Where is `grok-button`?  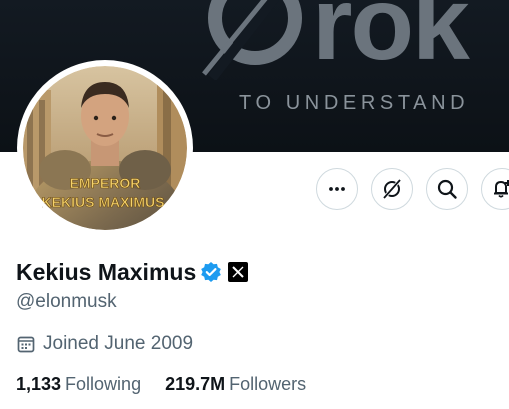
grok-button is located at coordinates (392, 189).